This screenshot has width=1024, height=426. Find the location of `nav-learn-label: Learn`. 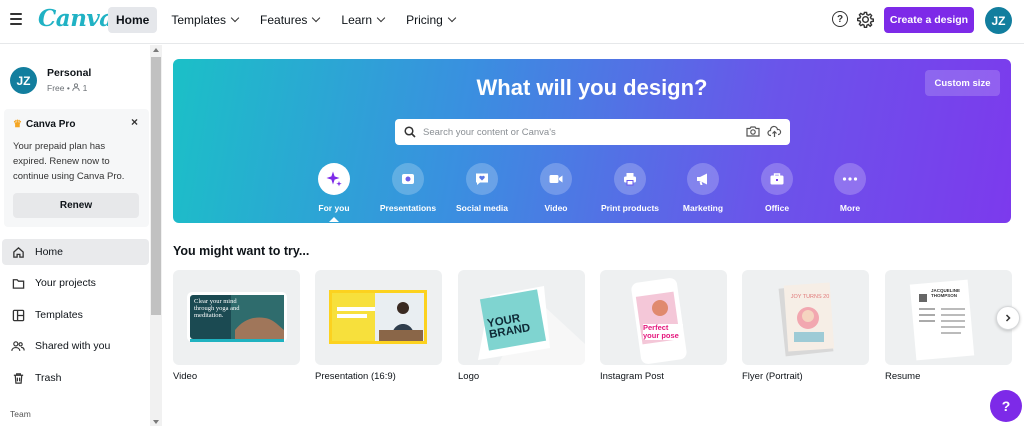

nav-learn-label: Learn is located at coordinates (357, 20).